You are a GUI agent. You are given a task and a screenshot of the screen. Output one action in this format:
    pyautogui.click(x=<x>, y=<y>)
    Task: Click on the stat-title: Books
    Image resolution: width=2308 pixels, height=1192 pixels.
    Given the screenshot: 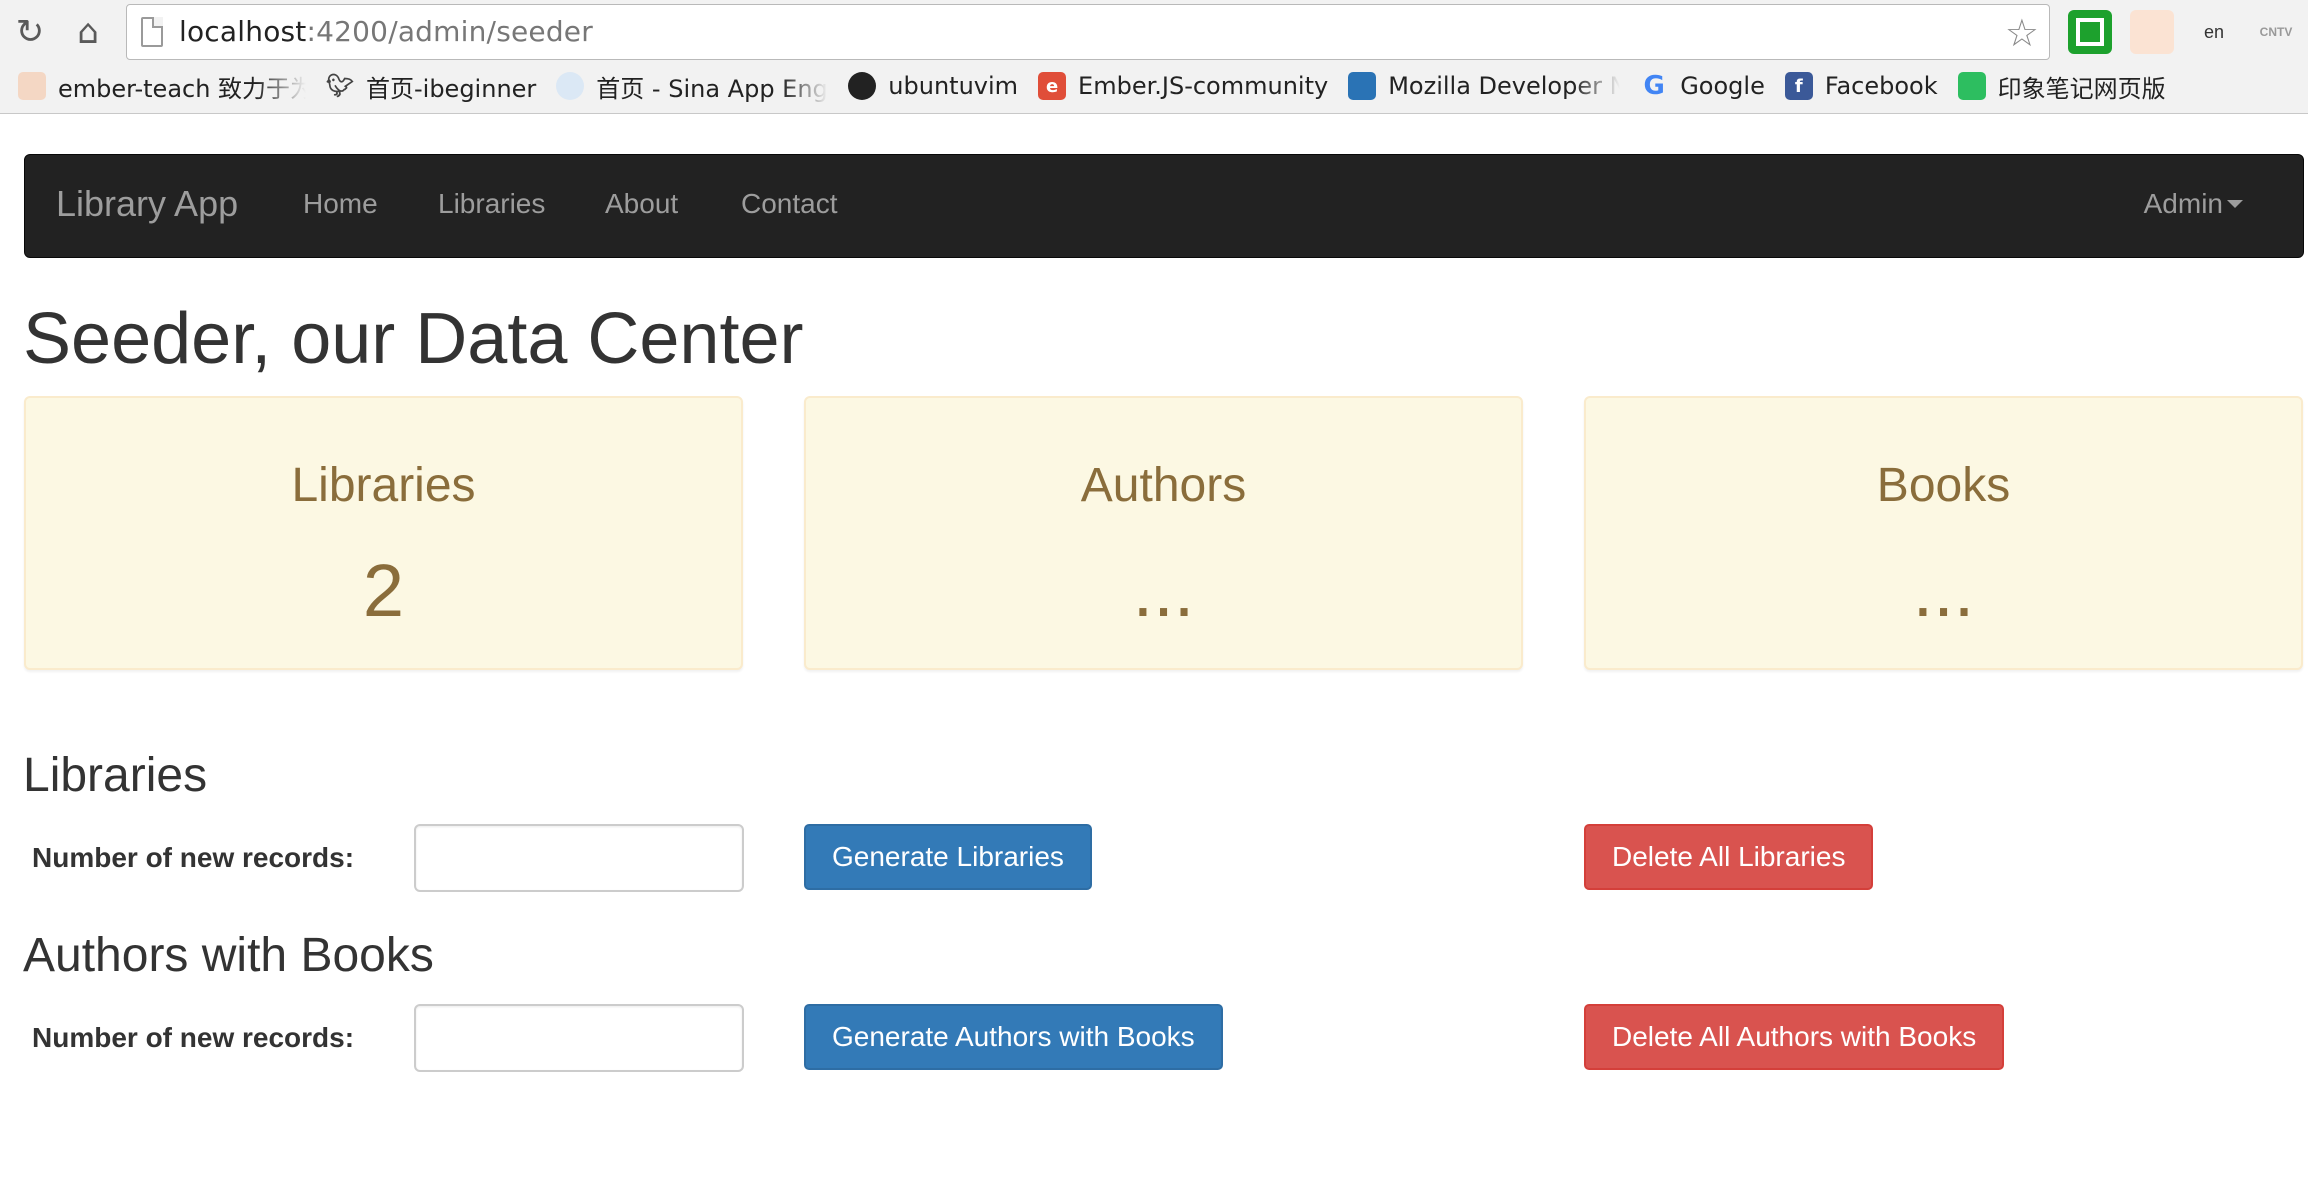 What is the action you would take?
    pyautogui.click(x=1943, y=485)
    